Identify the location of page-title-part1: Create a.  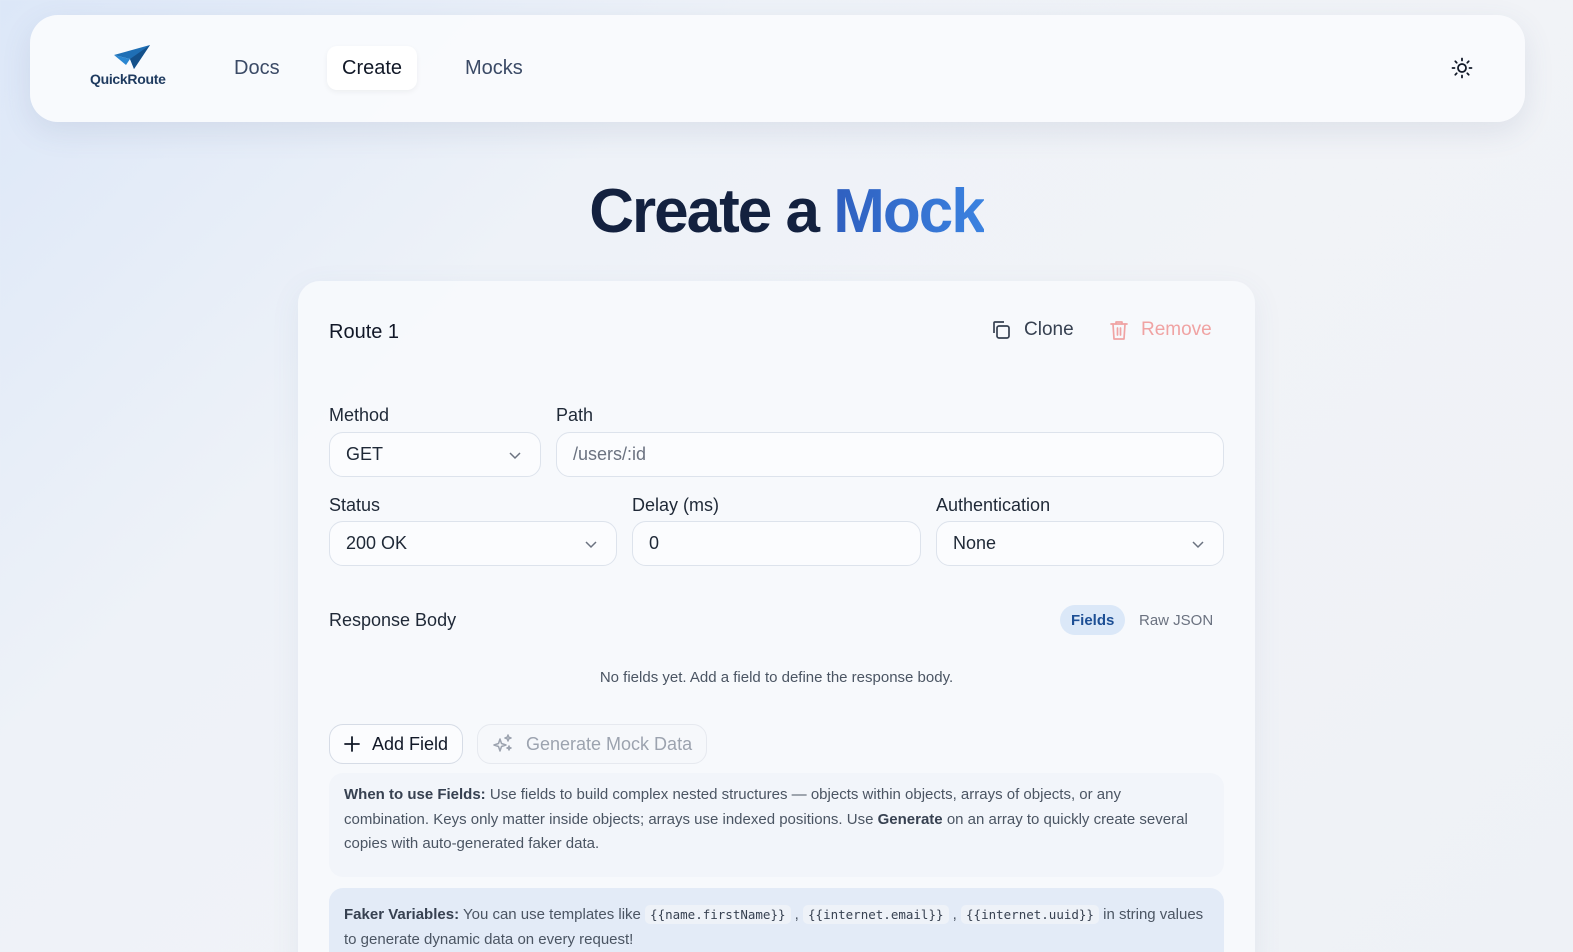
(704, 211).